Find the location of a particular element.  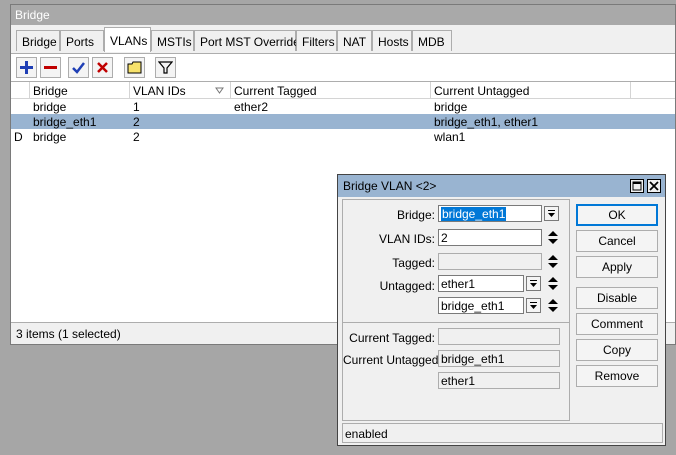

col-header-current-tagged: Current Tagged is located at coordinates (331, 90).